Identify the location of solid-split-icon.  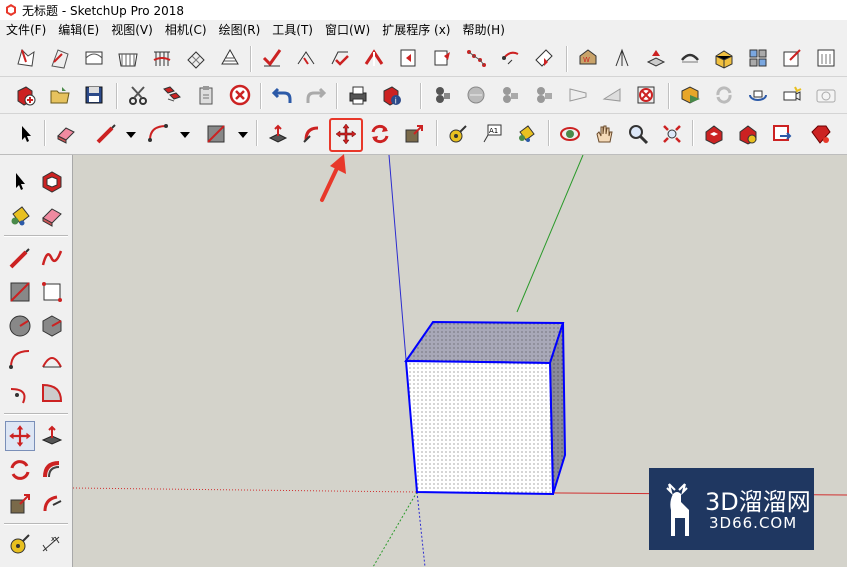
(442, 58).